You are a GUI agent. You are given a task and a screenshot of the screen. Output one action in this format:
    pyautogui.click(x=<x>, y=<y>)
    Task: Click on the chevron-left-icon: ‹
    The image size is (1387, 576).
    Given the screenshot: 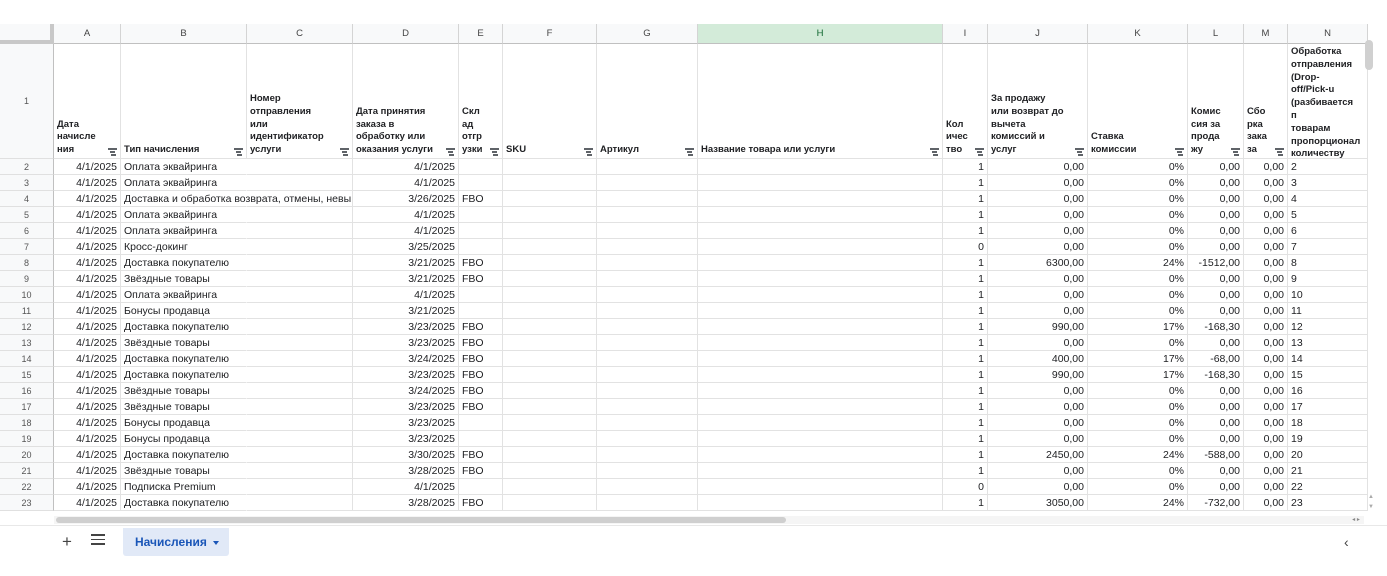 What is the action you would take?
    pyautogui.click(x=1350, y=542)
    